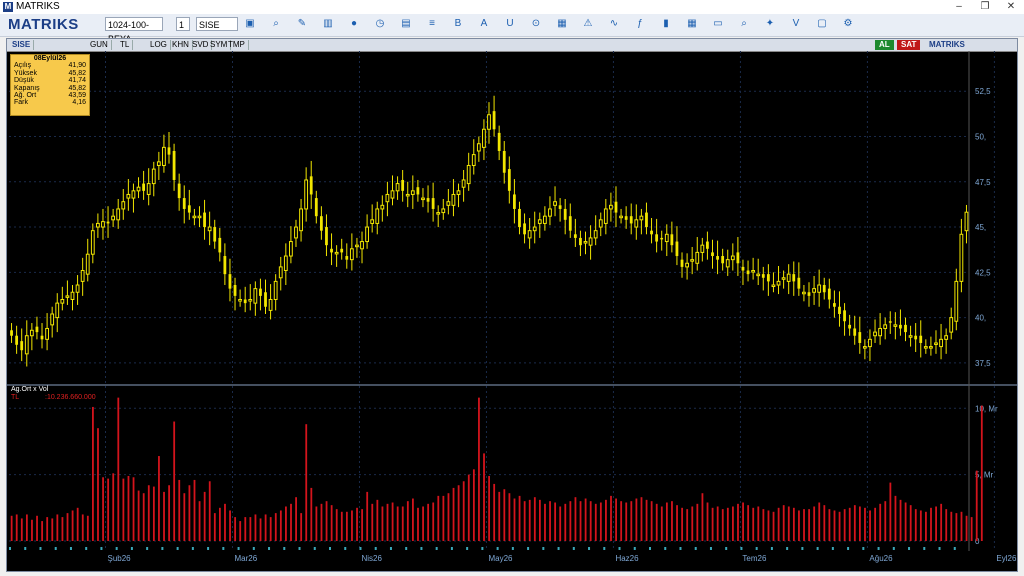 The width and height of the screenshot is (1024, 576). What do you see at coordinates (588, 24) in the screenshot?
I see `alert-icon: ⚠` at bounding box center [588, 24].